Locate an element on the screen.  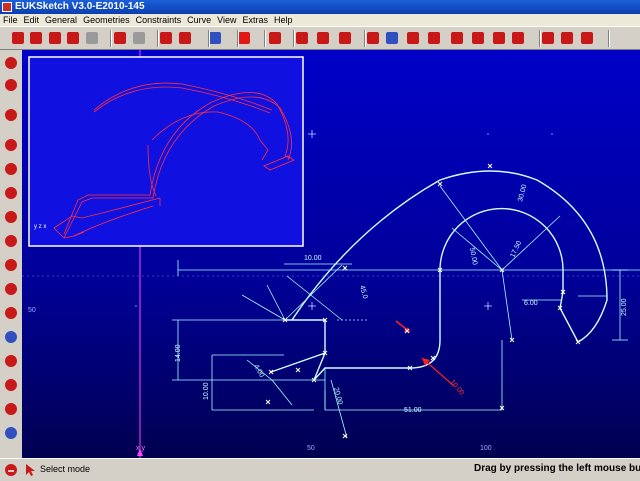
dim-d13: 10.00 is located at coordinates (456, 388).